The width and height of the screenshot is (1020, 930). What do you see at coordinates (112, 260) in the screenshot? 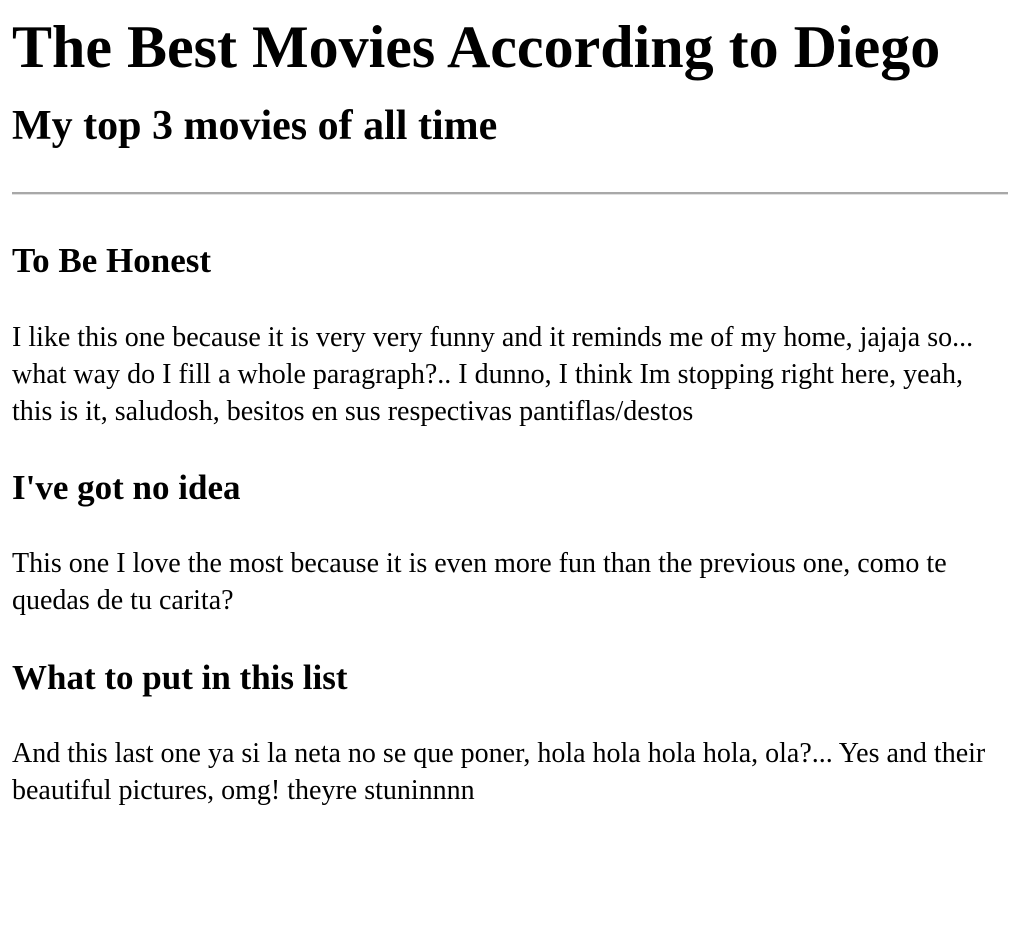
I see `movie-title: To Be Honest` at bounding box center [112, 260].